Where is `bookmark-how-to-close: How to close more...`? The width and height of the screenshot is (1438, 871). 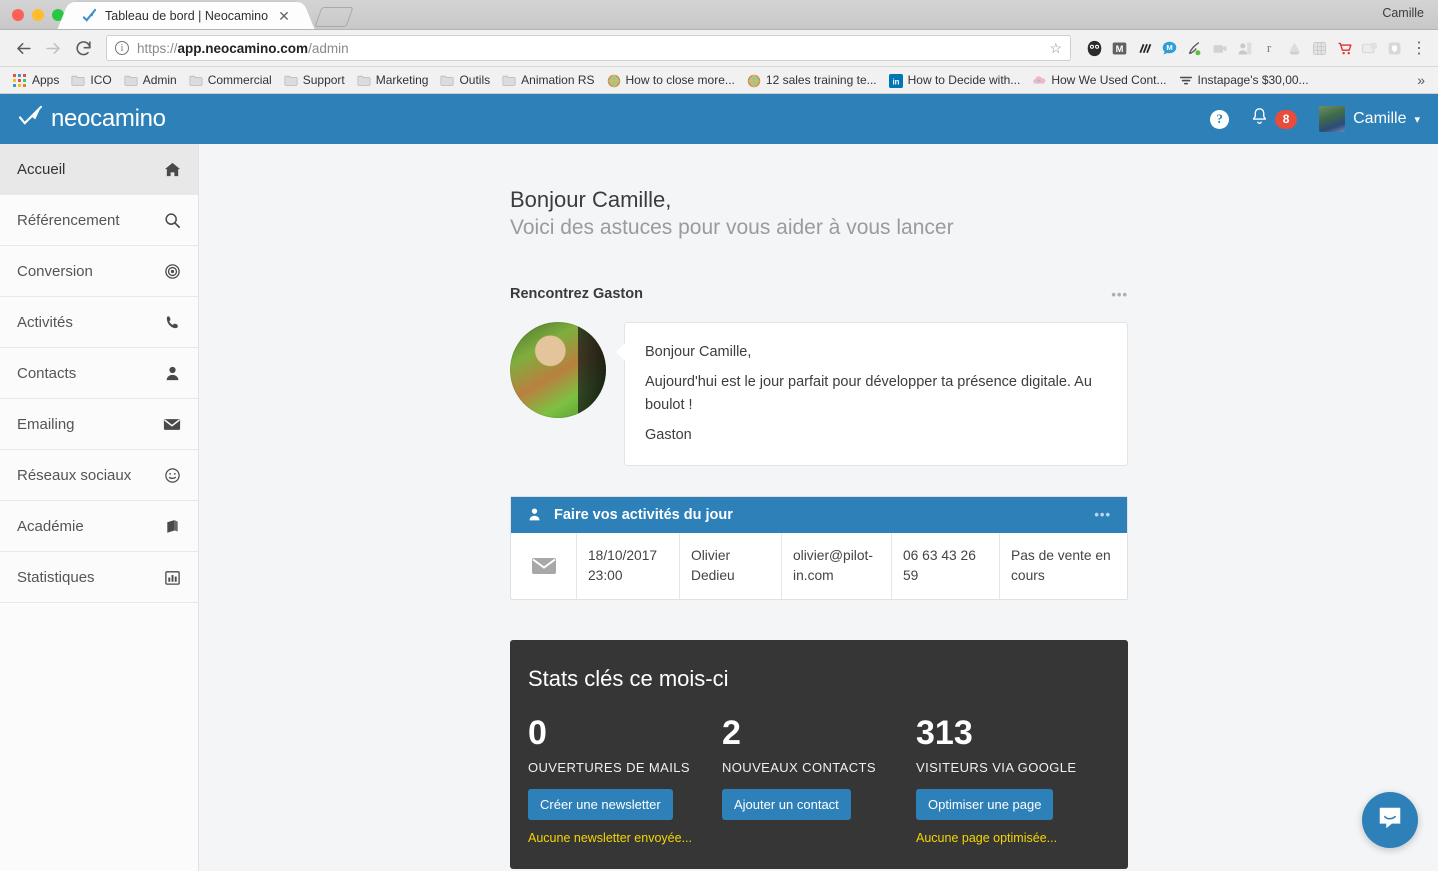
bookmark-how-to-close: How to close more... is located at coordinates (671, 80).